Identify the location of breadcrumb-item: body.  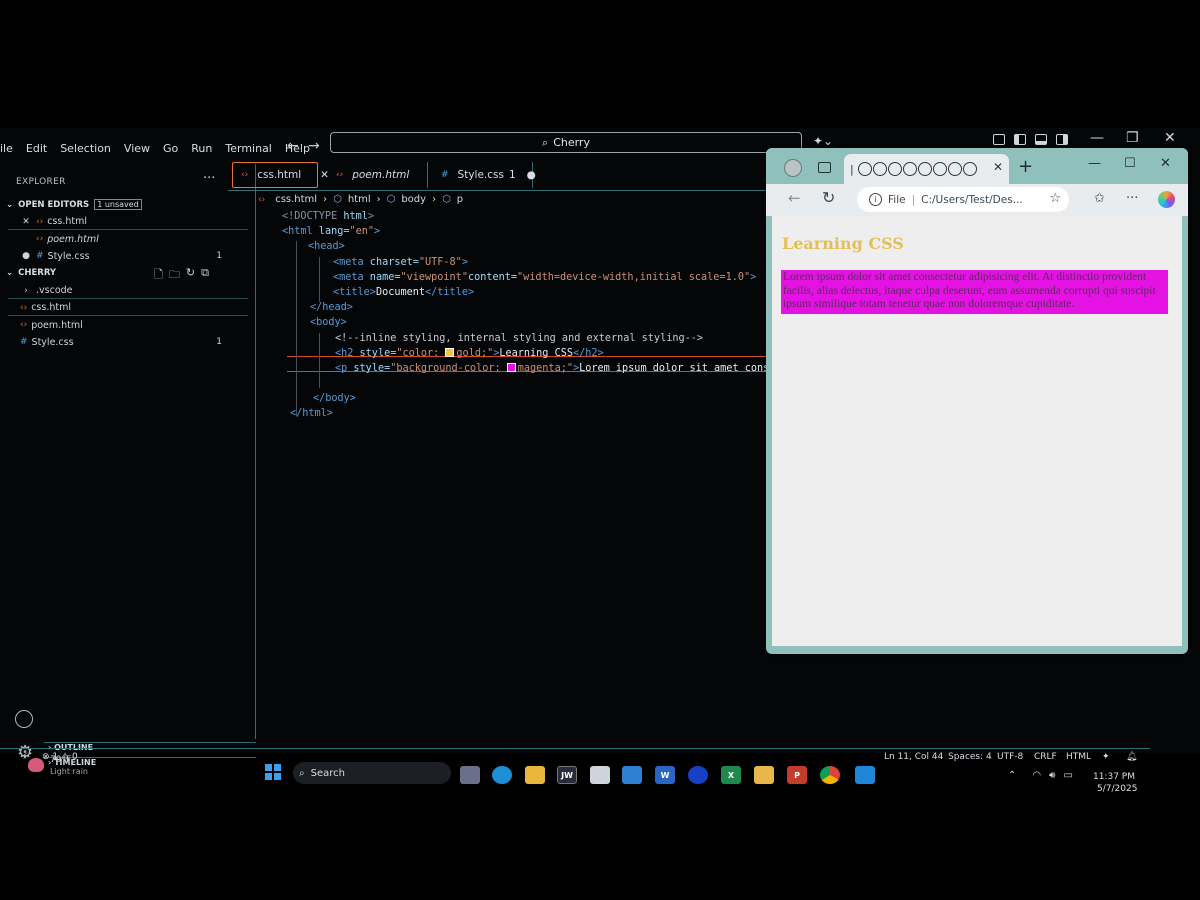
(413, 199).